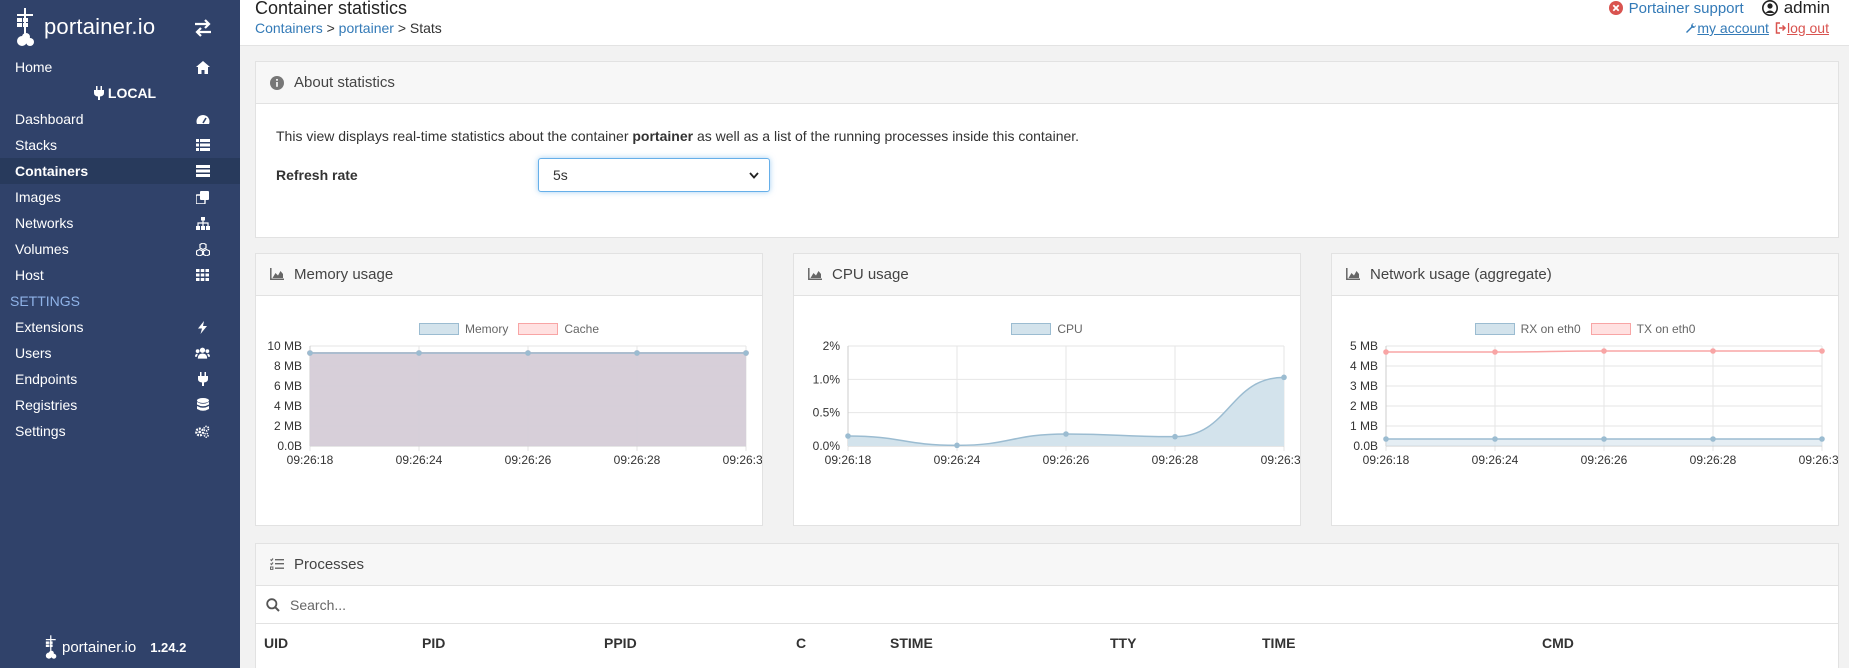  What do you see at coordinates (1727, 28) in the screenshot?
I see `my-account-link: my account` at bounding box center [1727, 28].